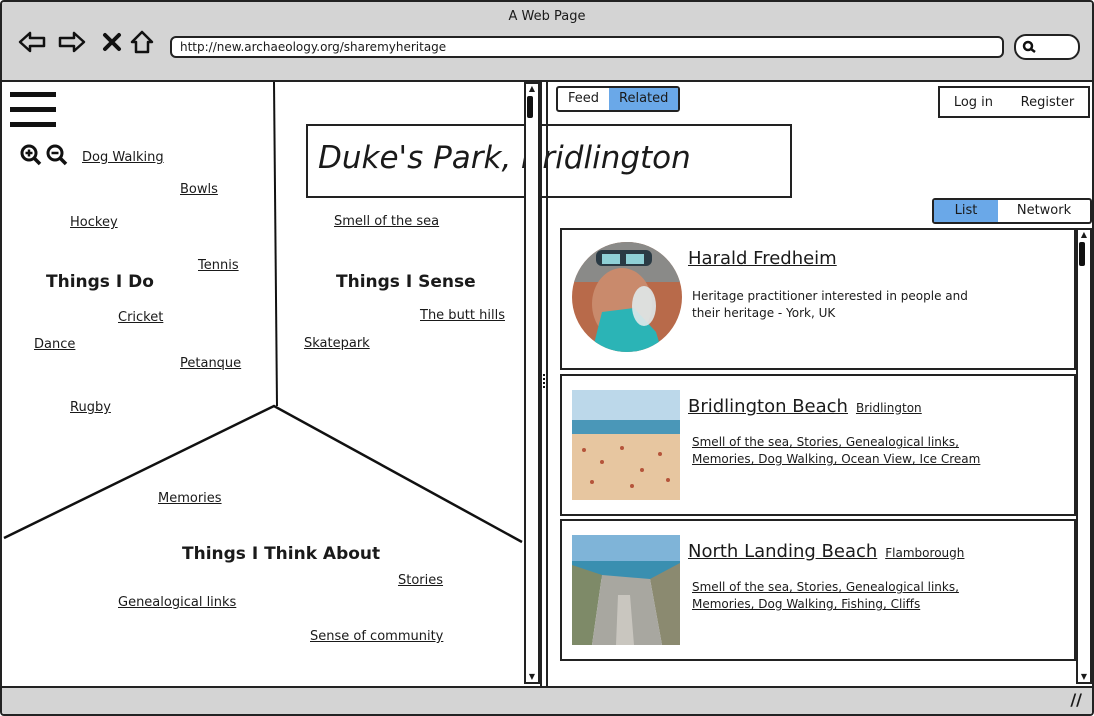 The width and height of the screenshot is (1094, 716). I want to click on tag-sense-of-community: Sense of community, so click(376, 636).